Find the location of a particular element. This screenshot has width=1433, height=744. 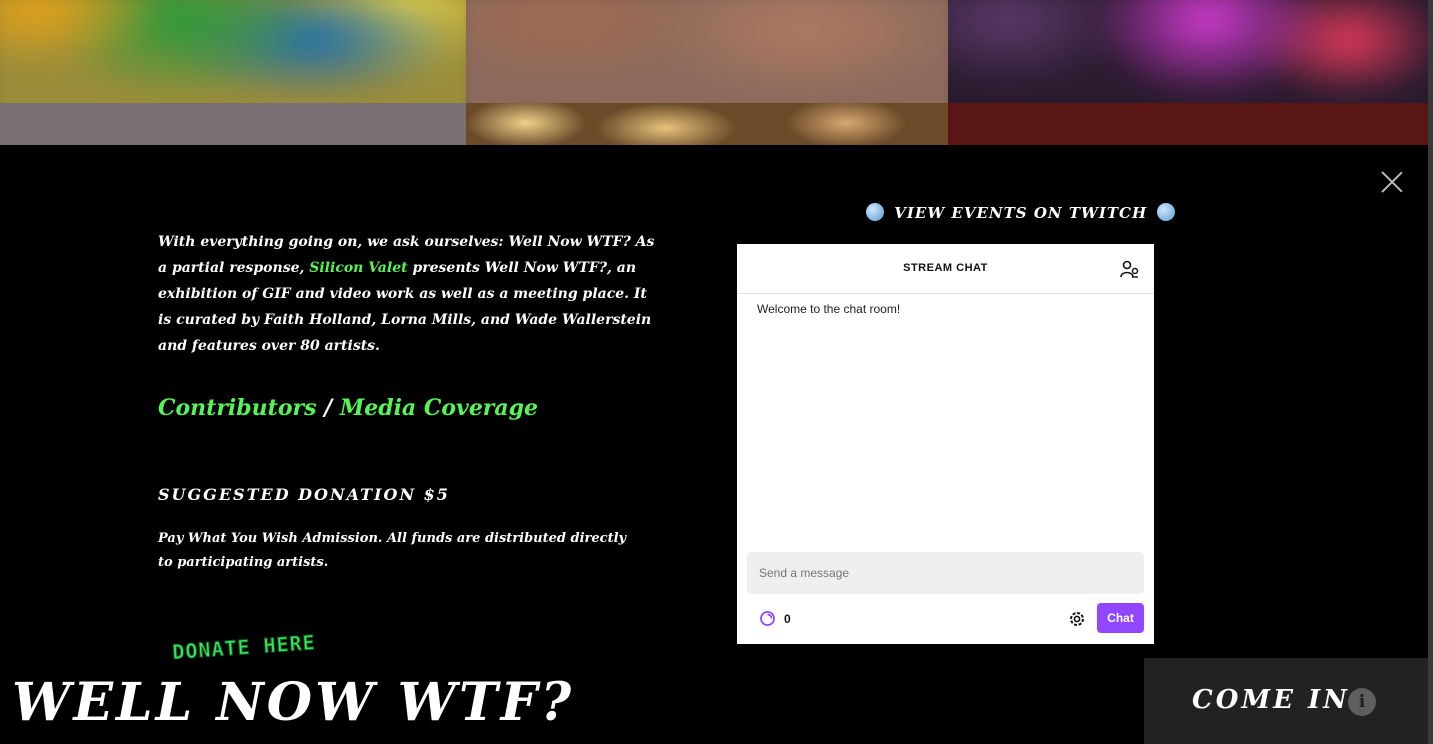

come-in-button: COME IN i is located at coordinates (1286, 701).